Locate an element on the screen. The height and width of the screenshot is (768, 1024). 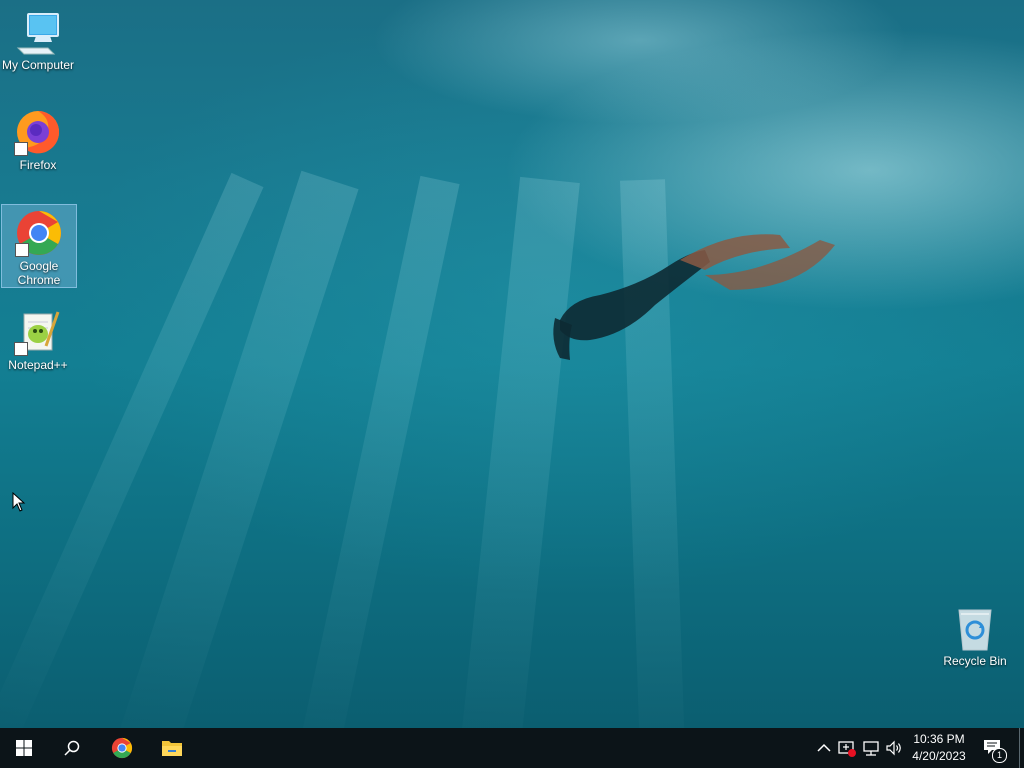
desktop-icon-recycle-bin: Recycle Bin is located at coordinates (975, 635).